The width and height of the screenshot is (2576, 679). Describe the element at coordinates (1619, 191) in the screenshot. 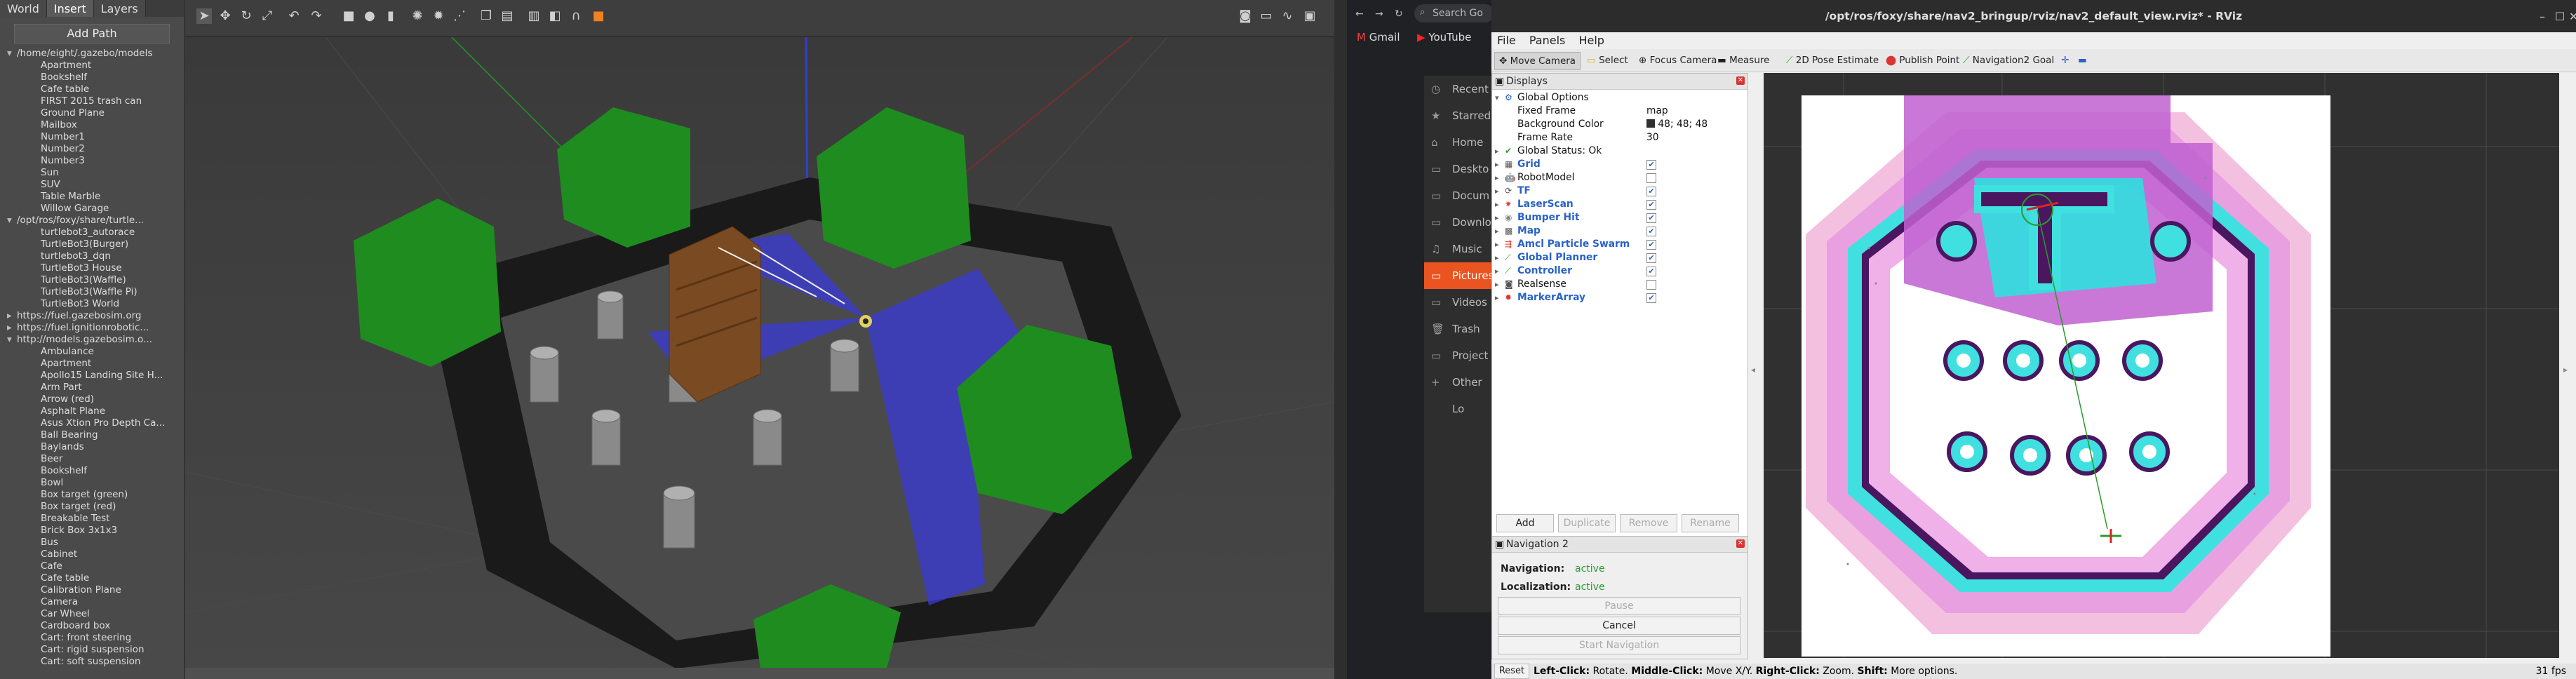

I see `display-item: ▸ ⟳ TF ✔` at that location.